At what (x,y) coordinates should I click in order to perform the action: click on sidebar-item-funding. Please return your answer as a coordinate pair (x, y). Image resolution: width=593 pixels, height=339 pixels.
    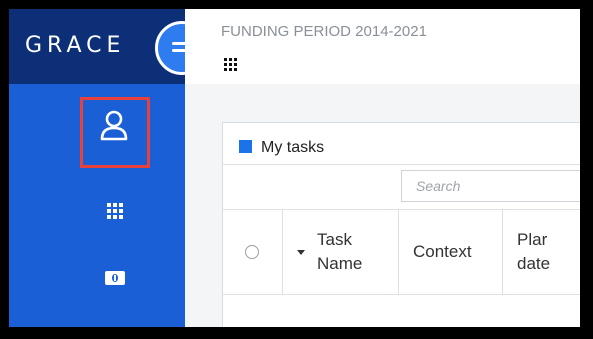
    Looking at the image, I should click on (97, 282).